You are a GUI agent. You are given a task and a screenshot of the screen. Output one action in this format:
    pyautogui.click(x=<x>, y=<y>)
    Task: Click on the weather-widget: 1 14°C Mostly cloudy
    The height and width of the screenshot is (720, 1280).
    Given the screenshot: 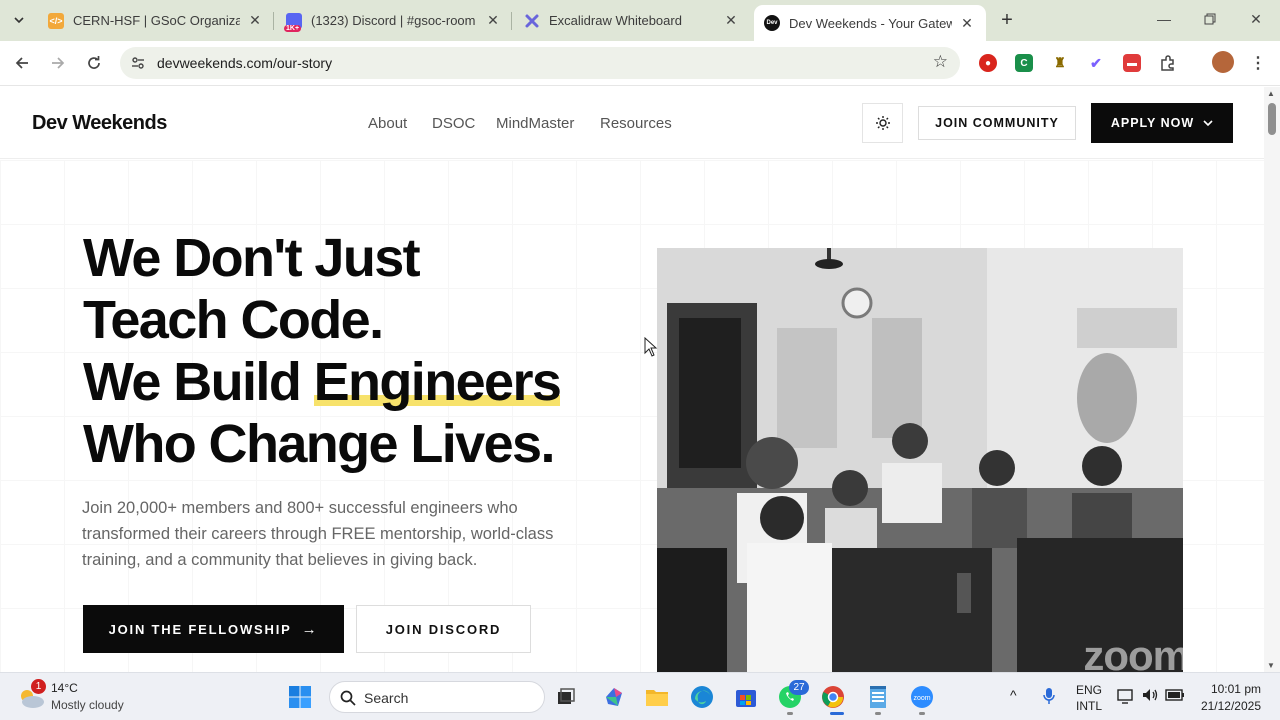 What is the action you would take?
    pyautogui.click(x=86, y=697)
    